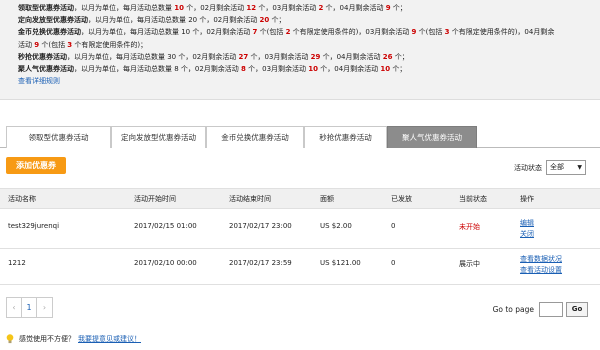  I want to click on feedback-text: 感觉使用不方便？, so click(47, 339).